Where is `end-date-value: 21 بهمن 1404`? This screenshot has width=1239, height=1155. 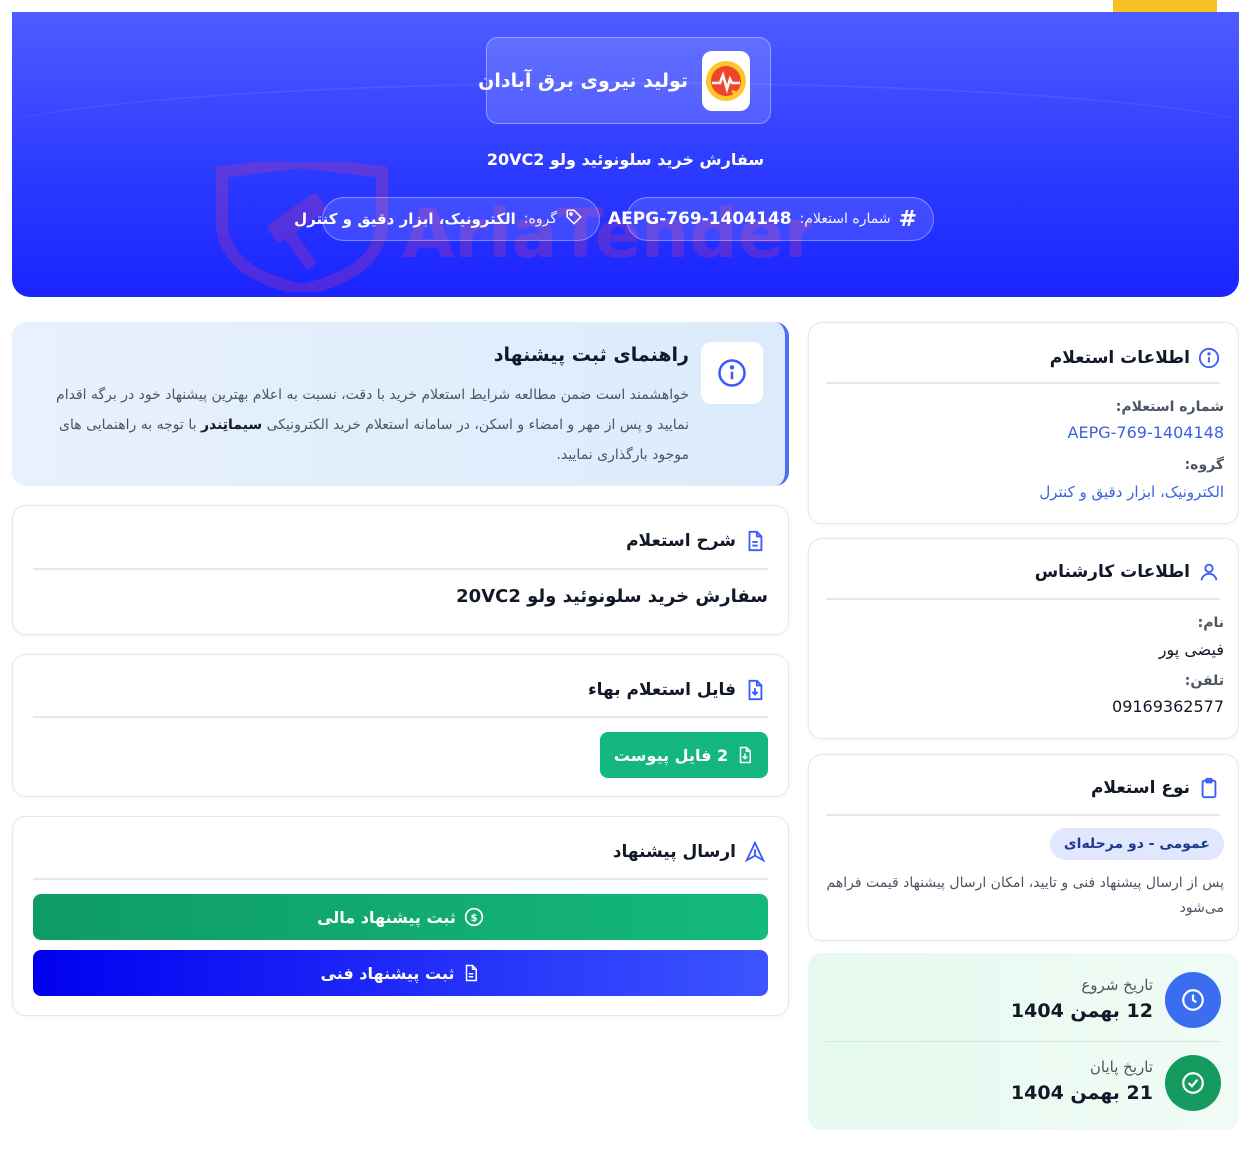 end-date-value: 21 بهمن 1404 is located at coordinates (1081, 1093).